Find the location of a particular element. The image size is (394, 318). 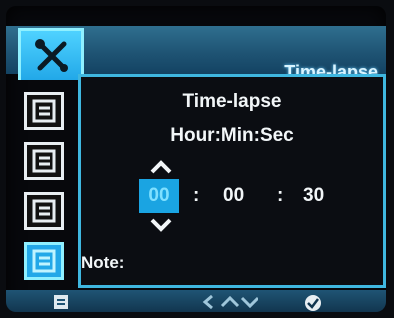

time-format-label: Hour:Min:Sec is located at coordinates (232, 135).